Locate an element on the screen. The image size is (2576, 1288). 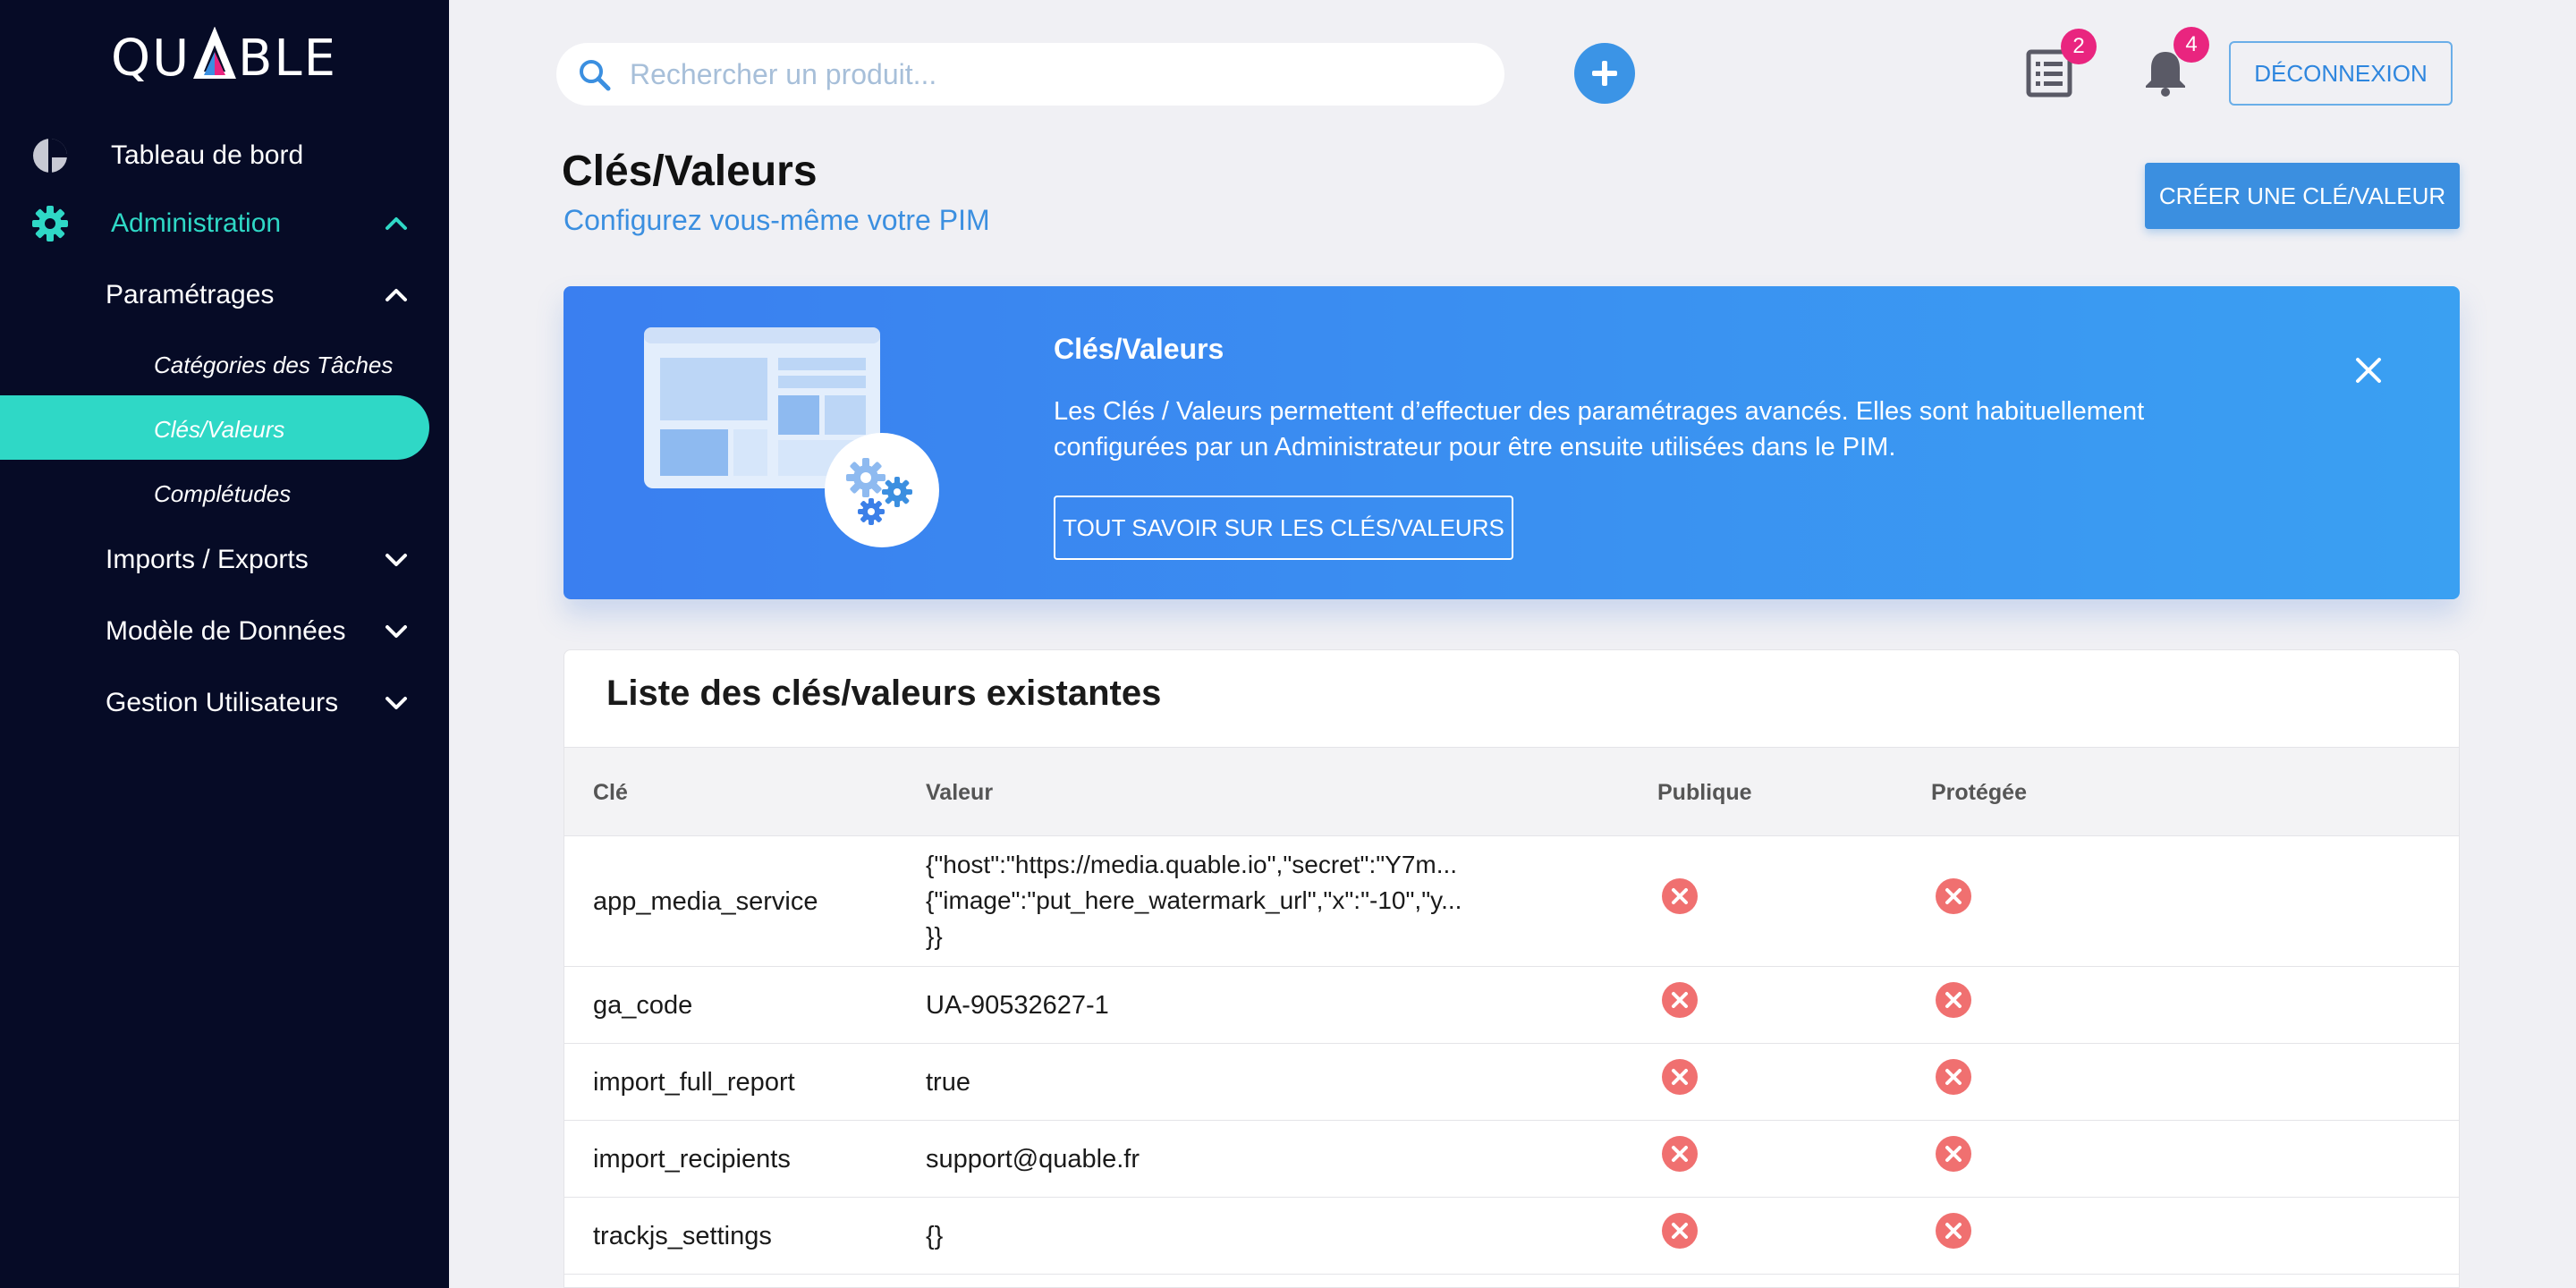
nav-gestion-utilisateurs: Gestion Utilisateurs is located at coordinates (277, 703).